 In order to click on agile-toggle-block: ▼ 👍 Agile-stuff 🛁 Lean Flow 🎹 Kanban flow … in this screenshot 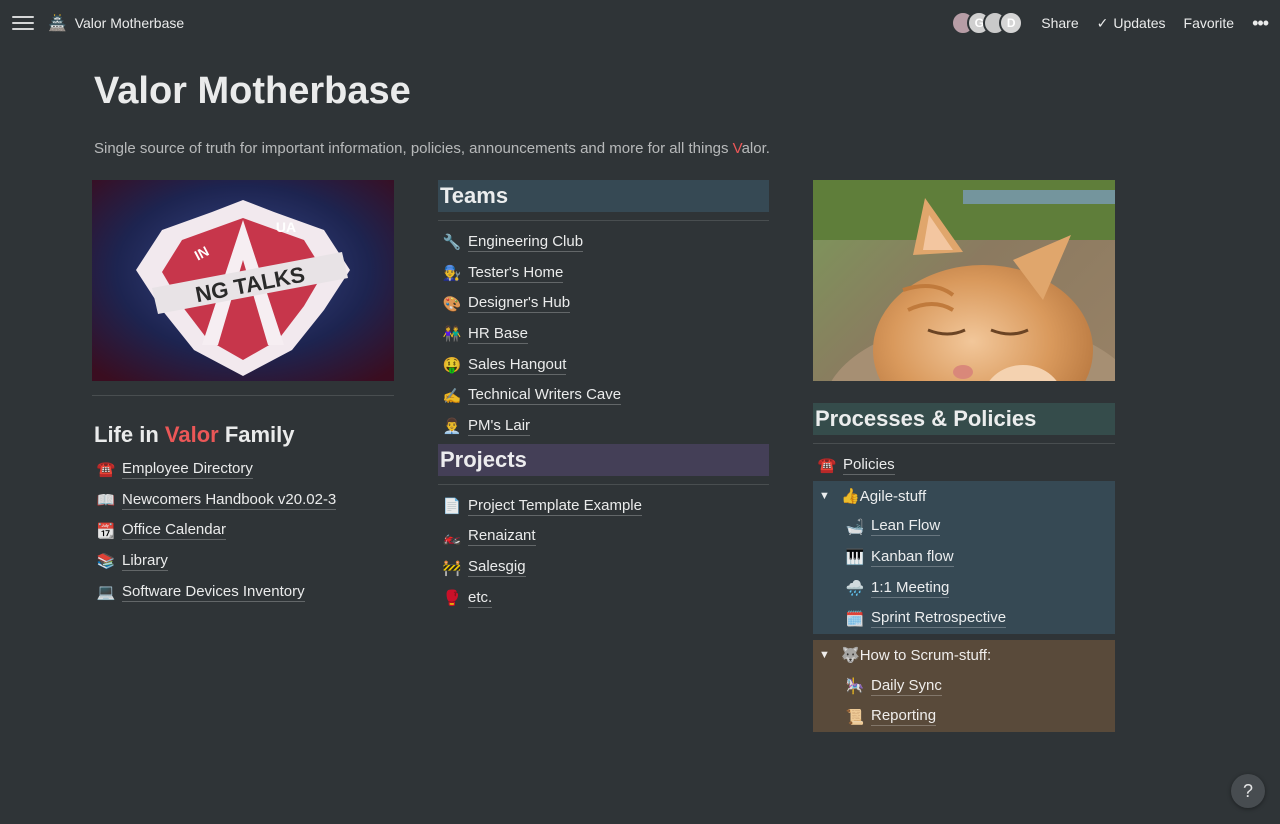, I will do `click(964, 557)`.